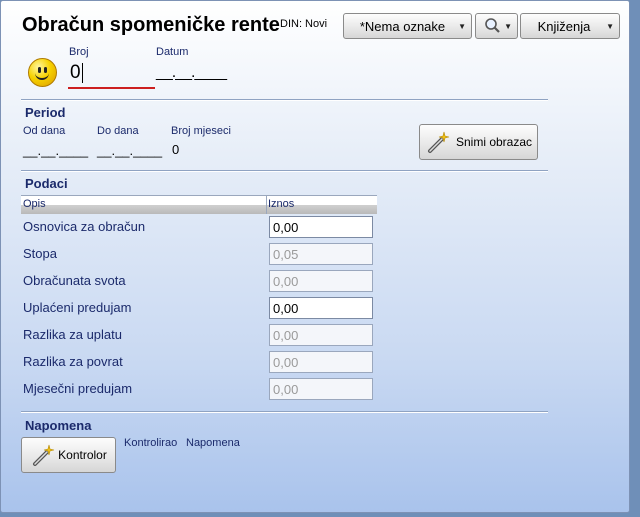 The height and width of the screenshot is (517, 640). I want to click on tag-select: *Nema oznake ▼, so click(407, 26).